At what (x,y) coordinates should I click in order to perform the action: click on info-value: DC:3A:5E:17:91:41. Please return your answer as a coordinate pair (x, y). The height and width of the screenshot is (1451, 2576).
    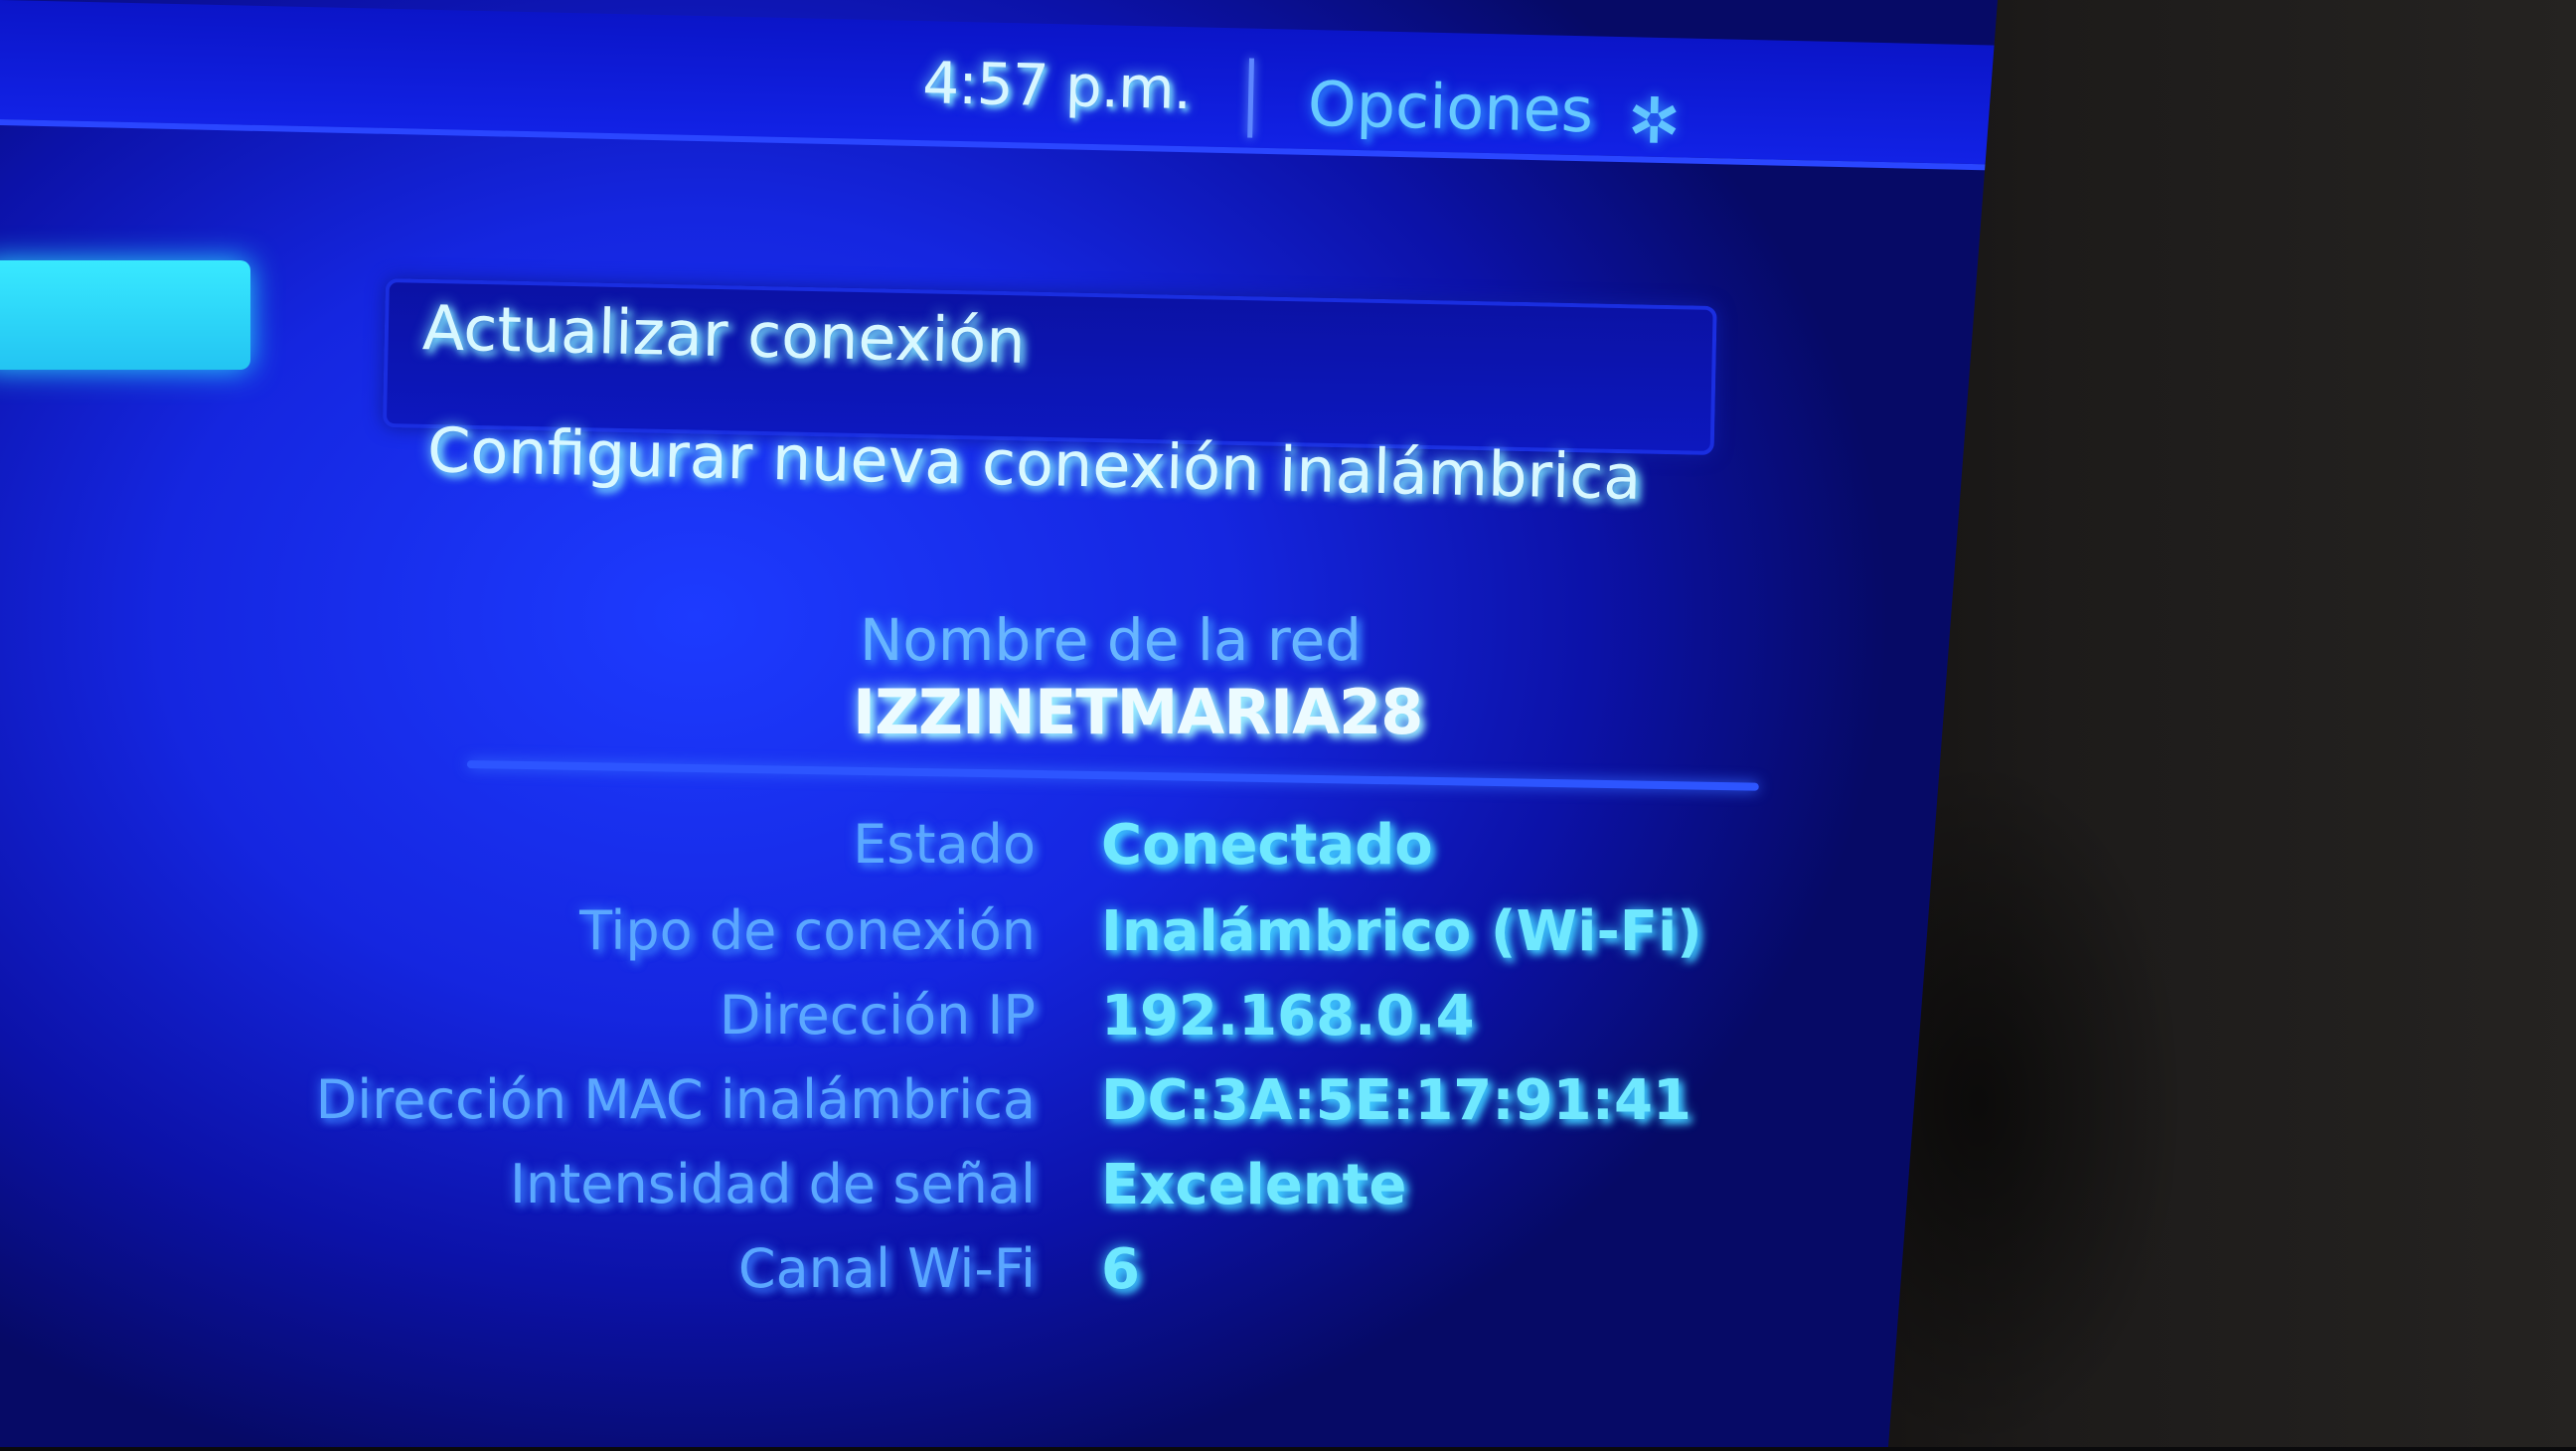
    Looking at the image, I should click on (1396, 1100).